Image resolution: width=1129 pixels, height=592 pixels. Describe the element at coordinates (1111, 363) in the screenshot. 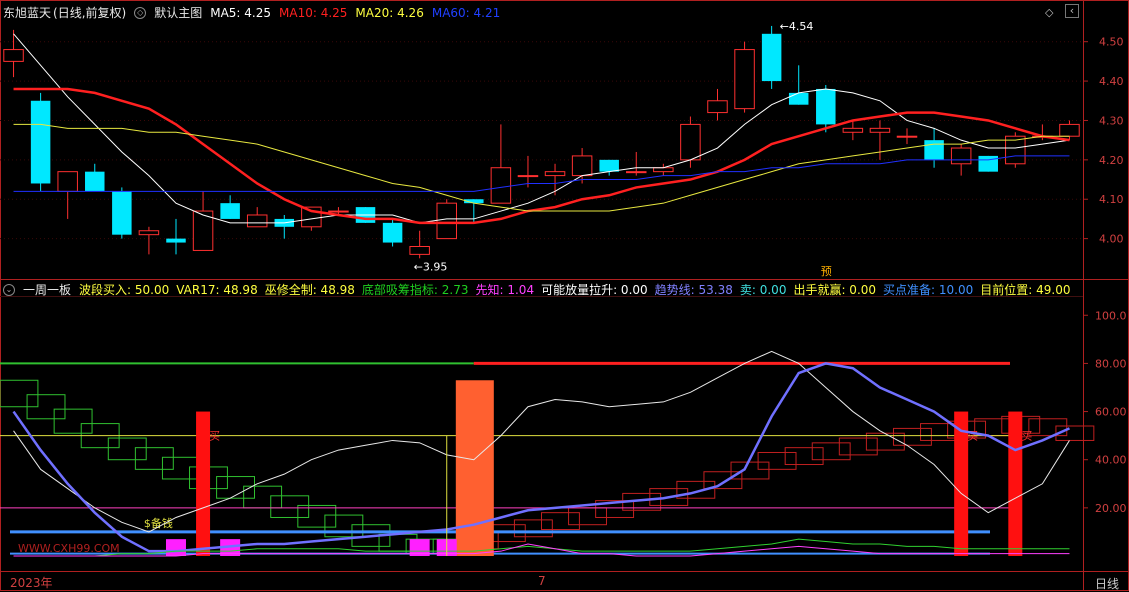

I see `ind-tick-label: 80.00` at that location.